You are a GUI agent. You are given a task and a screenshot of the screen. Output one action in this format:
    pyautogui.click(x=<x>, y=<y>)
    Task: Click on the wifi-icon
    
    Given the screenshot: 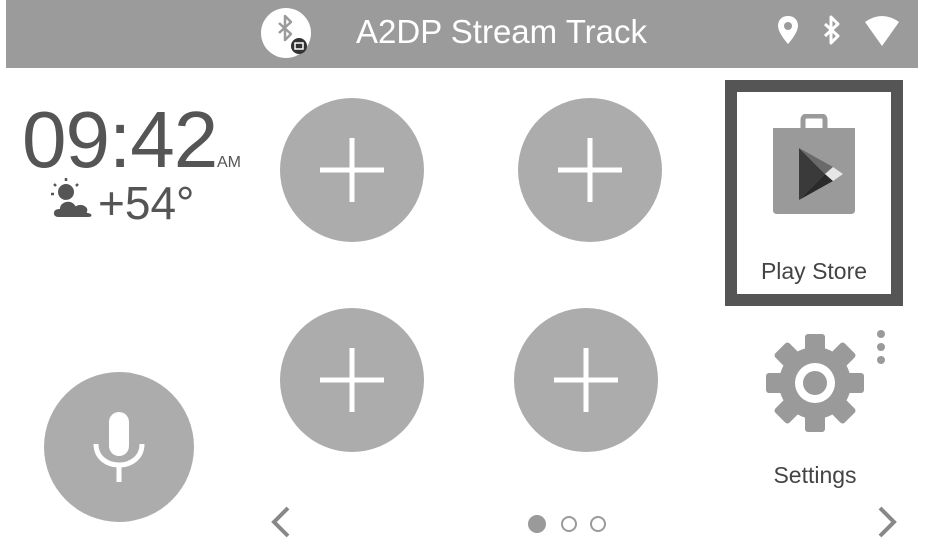 What is the action you would take?
    pyautogui.click(x=882, y=31)
    